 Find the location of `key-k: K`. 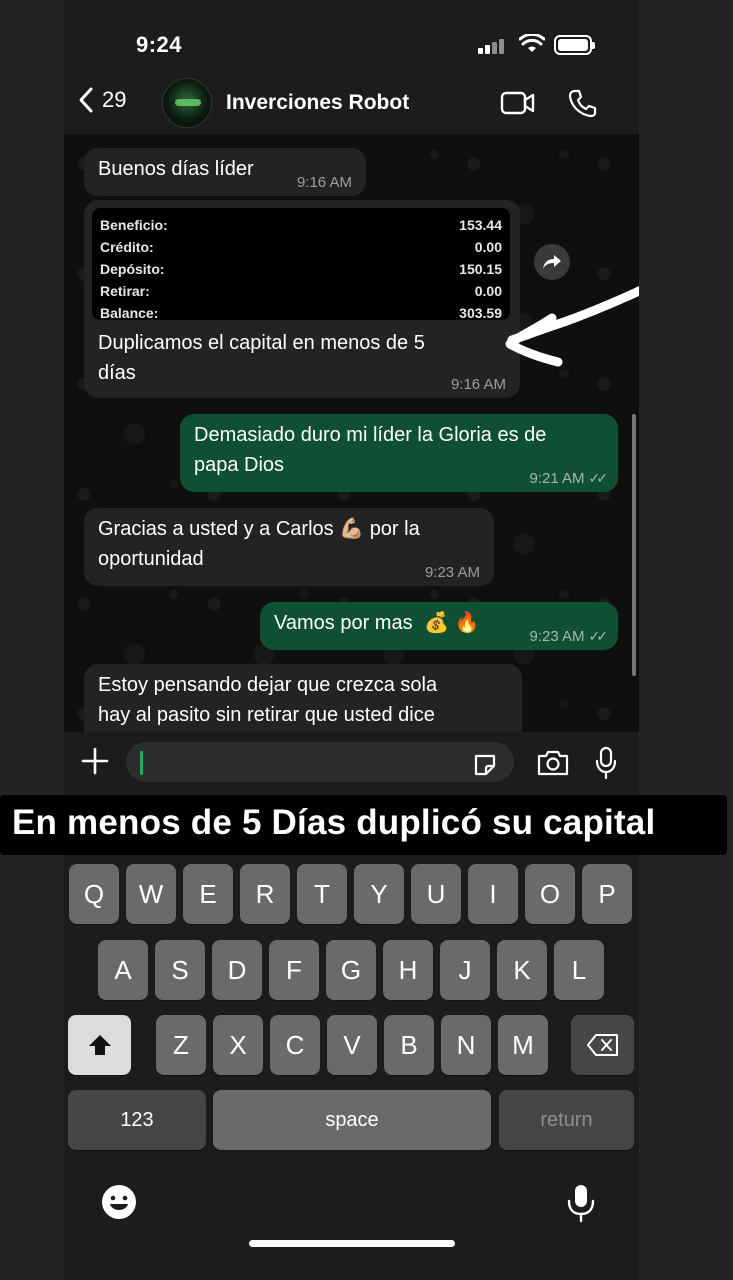

key-k: K is located at coordinates (522, 970).